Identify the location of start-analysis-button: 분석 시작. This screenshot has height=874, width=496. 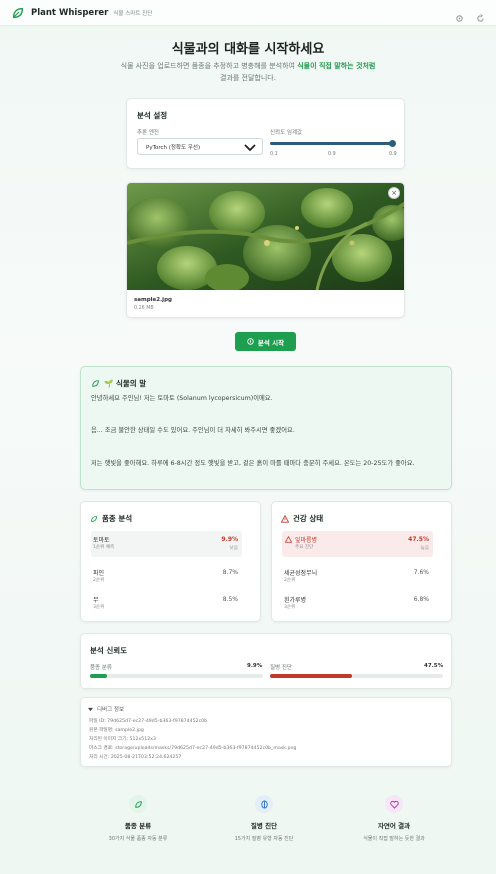
(265, 341).